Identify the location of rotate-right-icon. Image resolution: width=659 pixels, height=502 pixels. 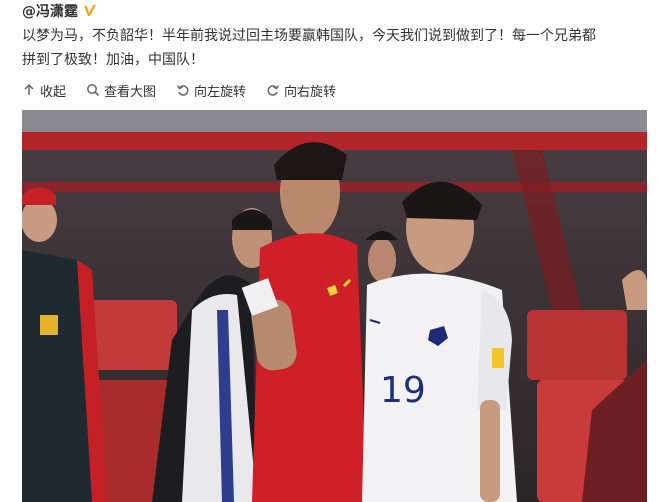
(273, 90).